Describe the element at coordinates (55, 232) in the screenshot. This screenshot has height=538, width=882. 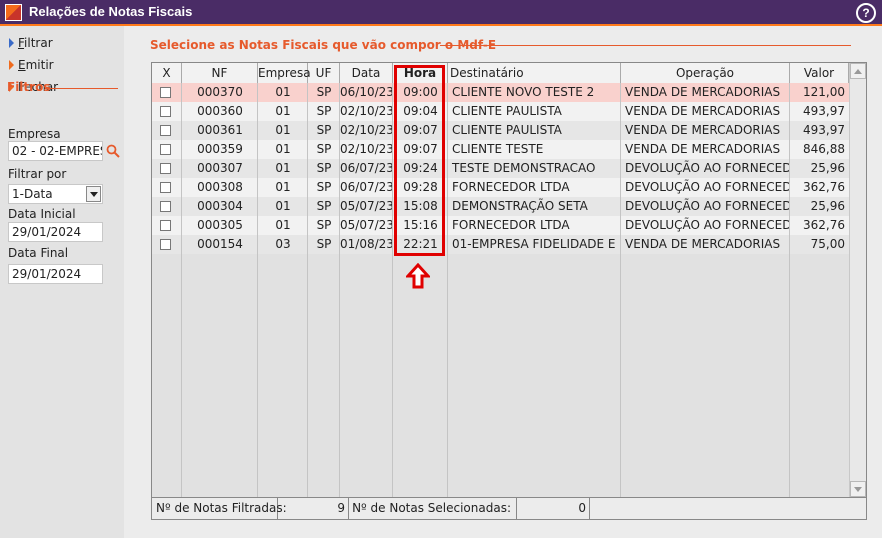
I see `data-inicial-field: 29/01/2024` at that location.